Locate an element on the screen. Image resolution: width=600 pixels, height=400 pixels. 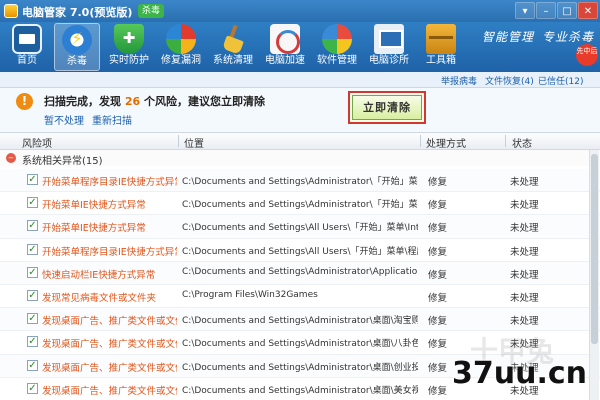
table-header: 风险项 位置 处理方式 状态 is located at coordinates (300, 141).